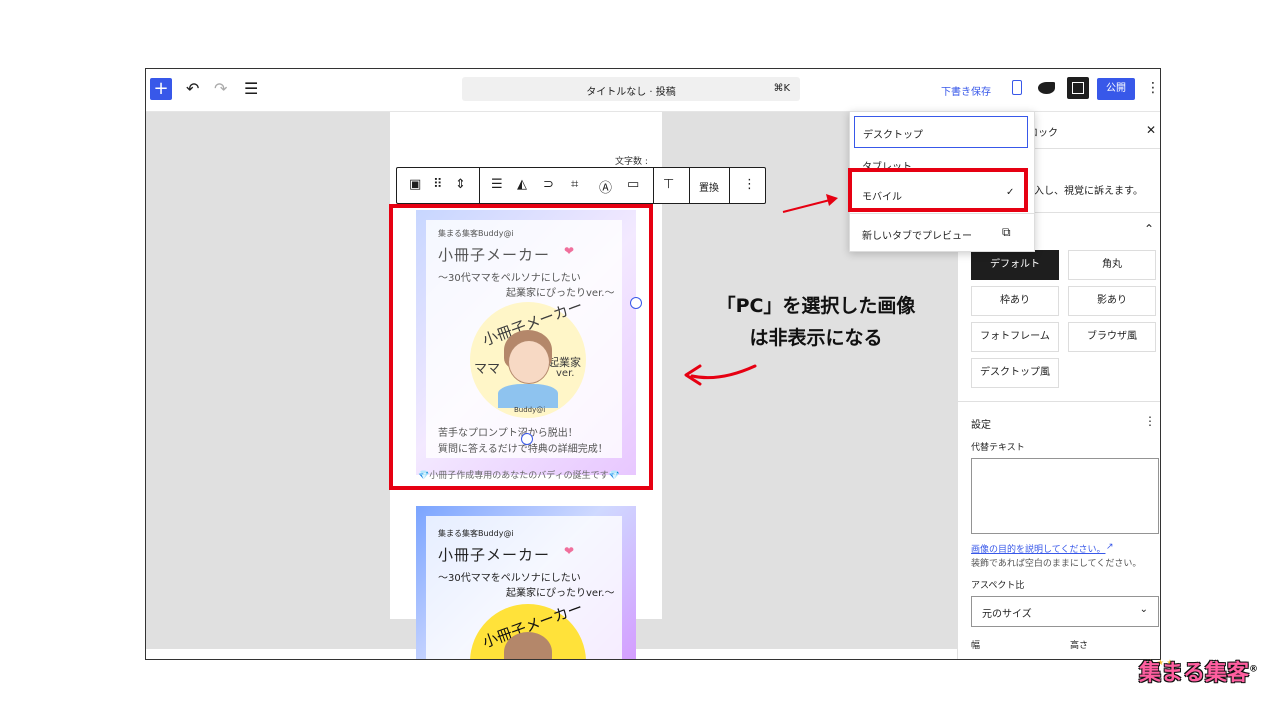 This screenshot has width=1280, height=720. What do you see at coordinates (816, 306) in the screenshot?
I see `annotation-line-1: 「PC」を選択した画像` at bounding box center [816, 306].